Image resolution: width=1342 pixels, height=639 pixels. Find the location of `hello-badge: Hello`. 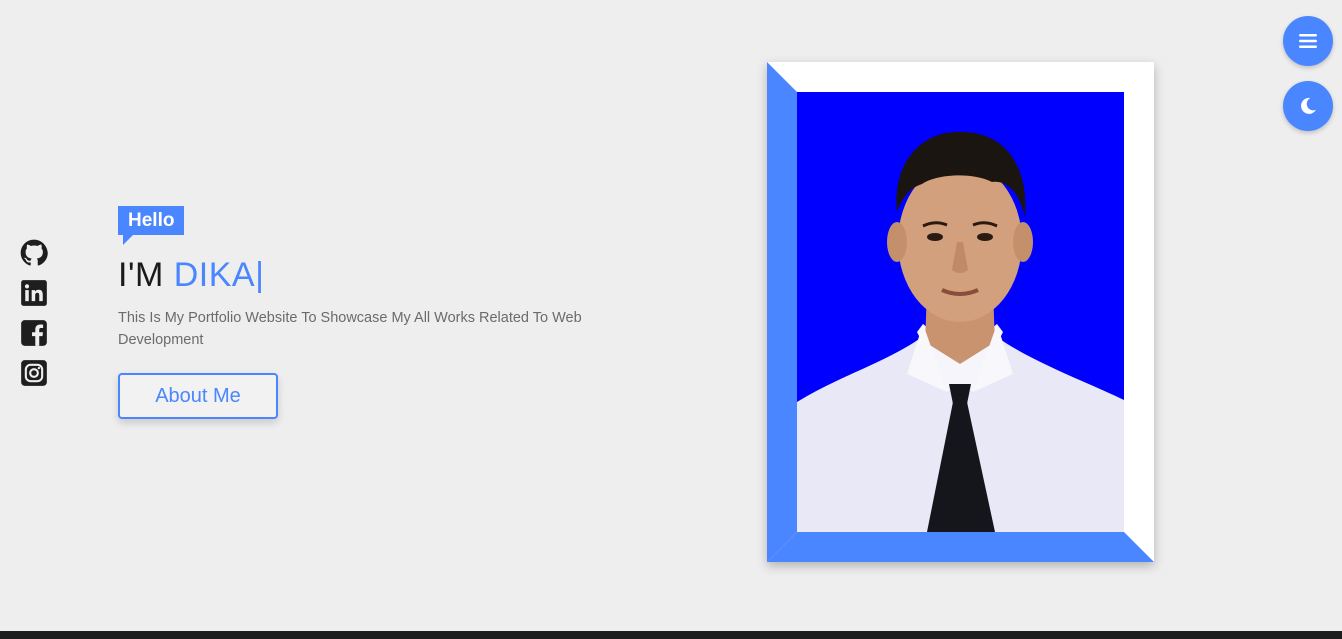

hello-badge: Hello is located at coordinates (151, 225).